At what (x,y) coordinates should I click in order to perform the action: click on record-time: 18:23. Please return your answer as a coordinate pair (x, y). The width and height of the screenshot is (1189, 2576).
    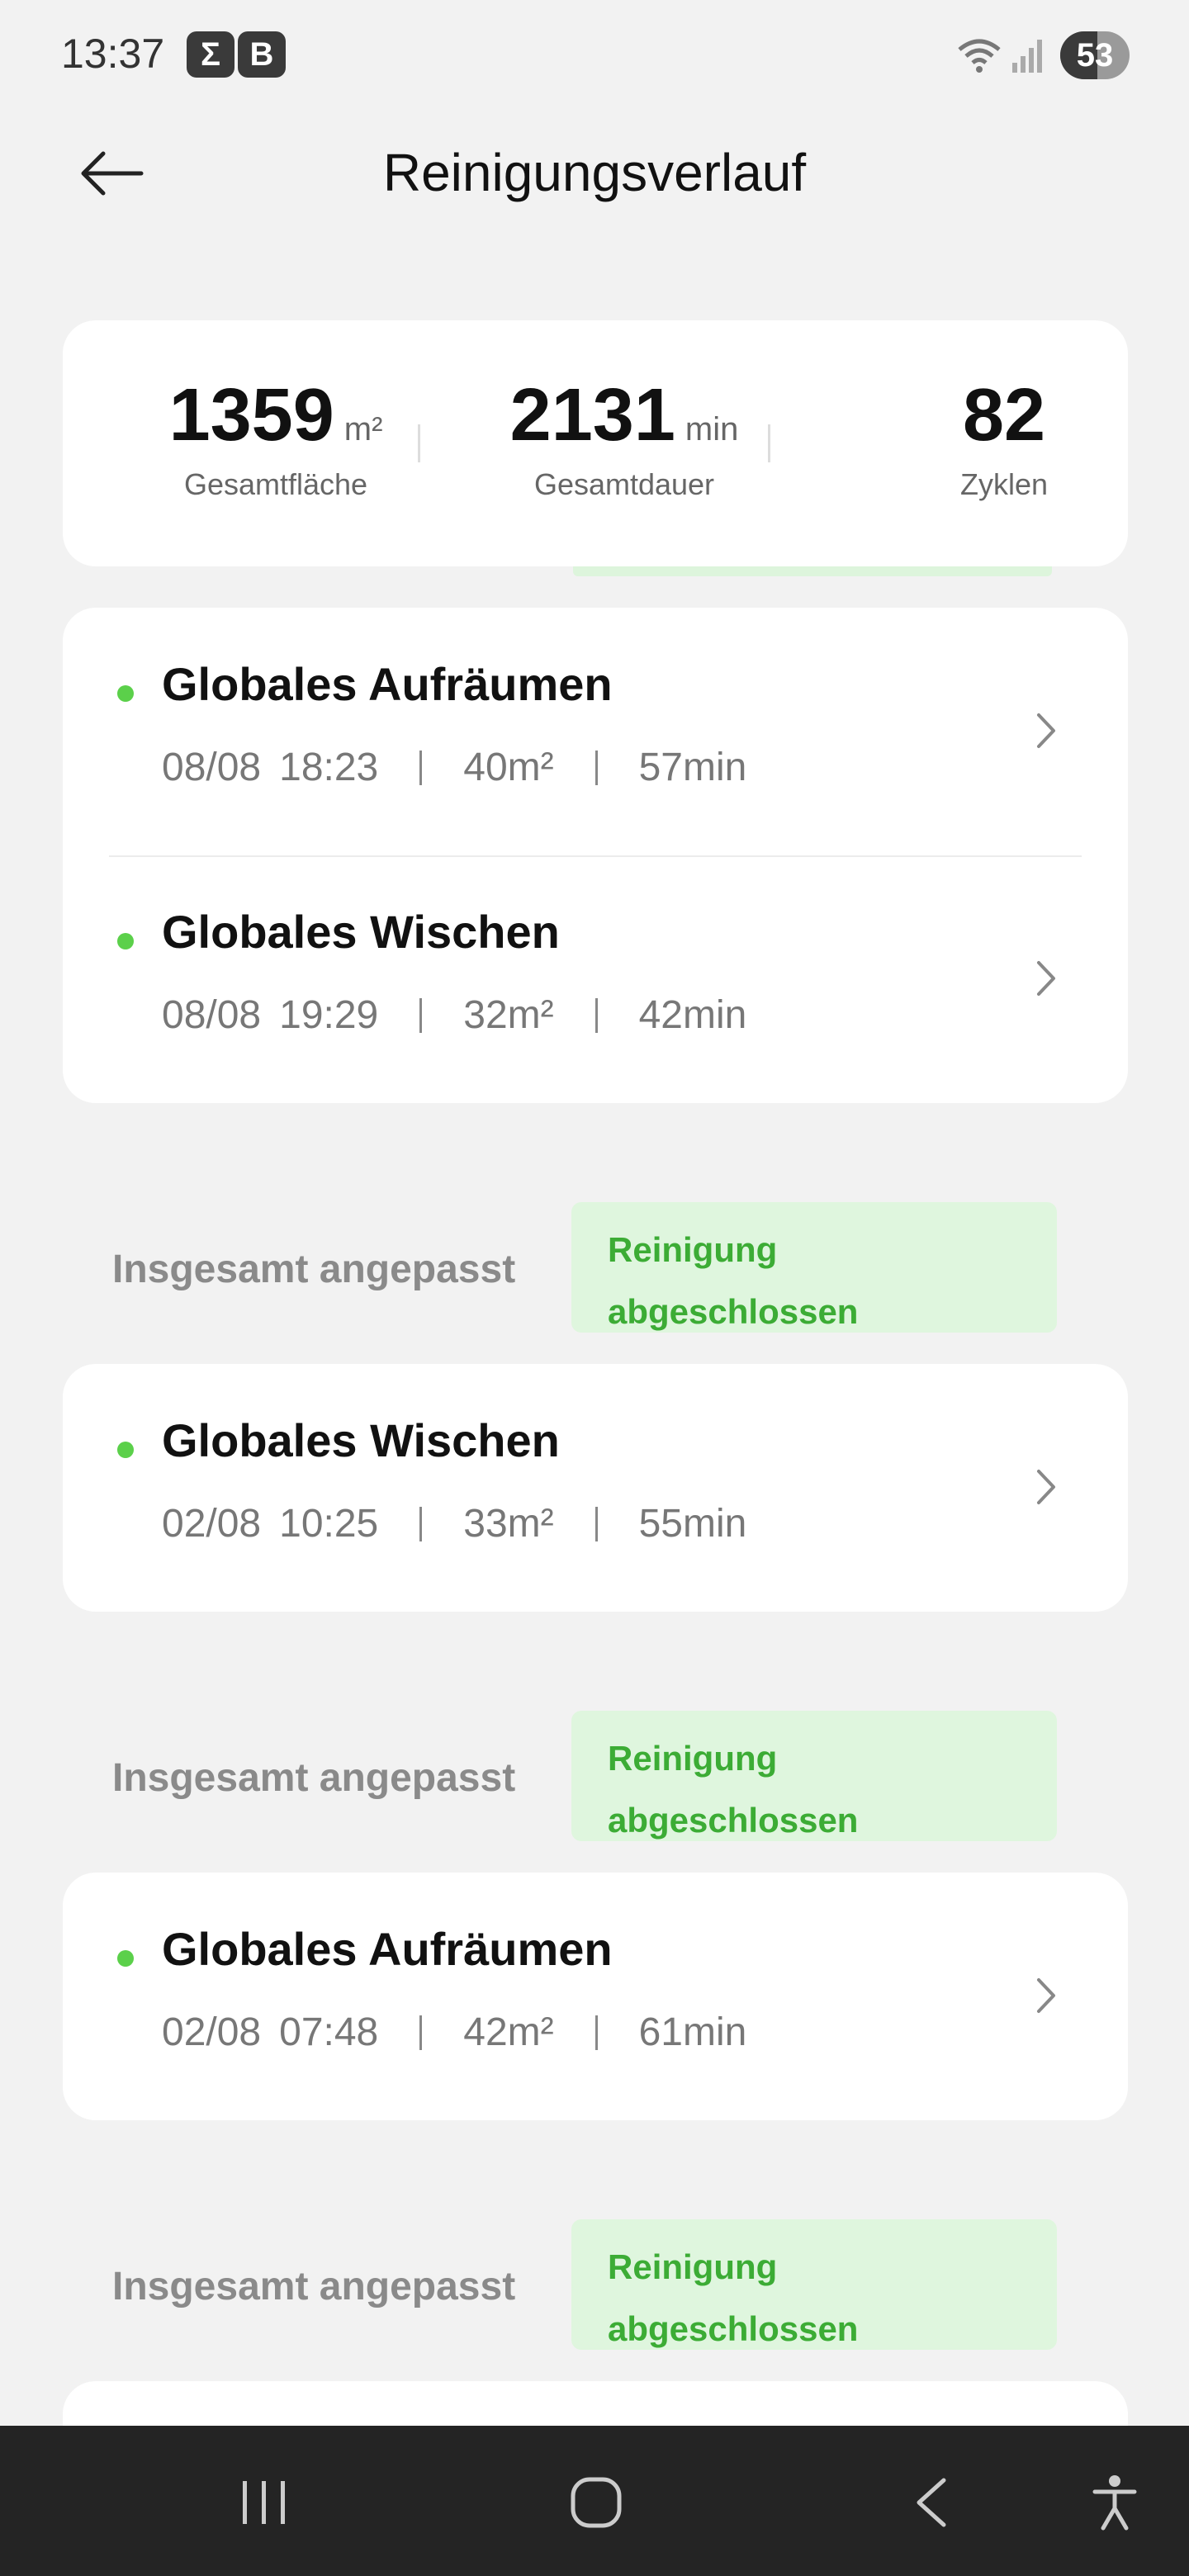
    Looking at the image, I should click on (329, 767).